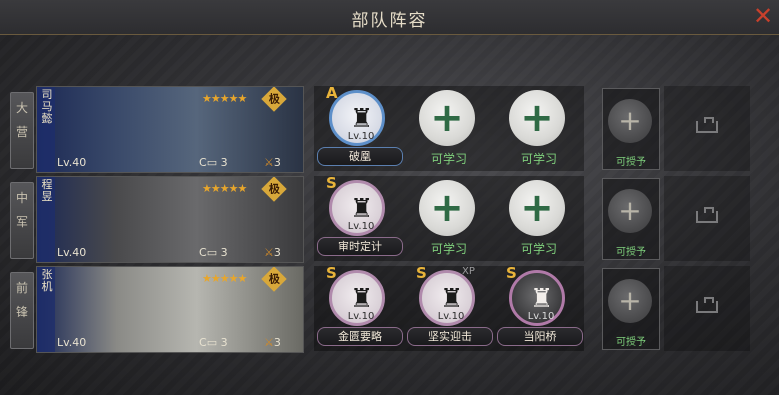 The width and height of the screenshot is (779, 395). Describe the element at coordinates (359, 127) in the screenshot. I see `skill-slot: ♜ Lv.10 A 破凰` at that location.